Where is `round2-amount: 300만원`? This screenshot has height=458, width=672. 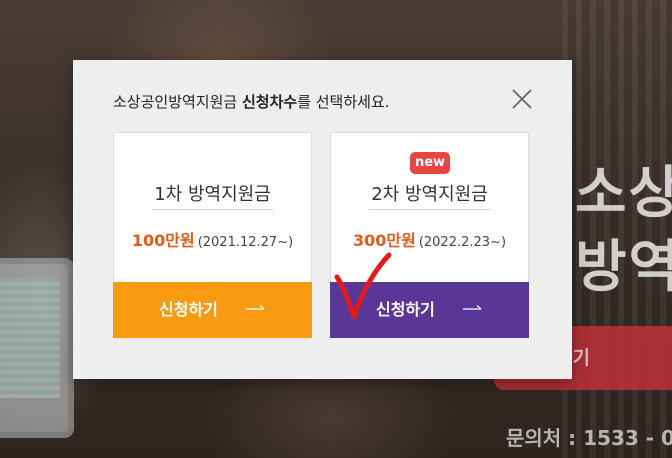
round2-amount: 300만원 is located at coordinates (384, 240).